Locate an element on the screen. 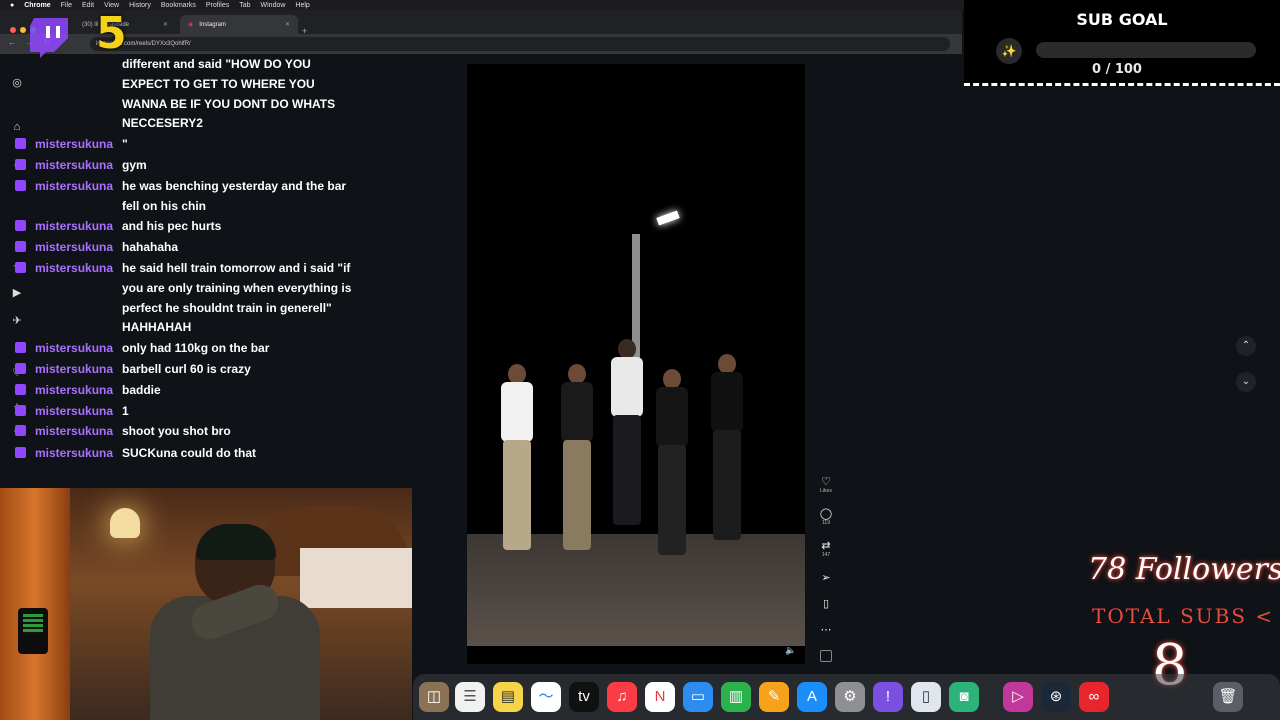 Image resolution: width=1280 pixels, height=720 pixels. keynote-icon: ▭ is located at coordinates (698, 697).